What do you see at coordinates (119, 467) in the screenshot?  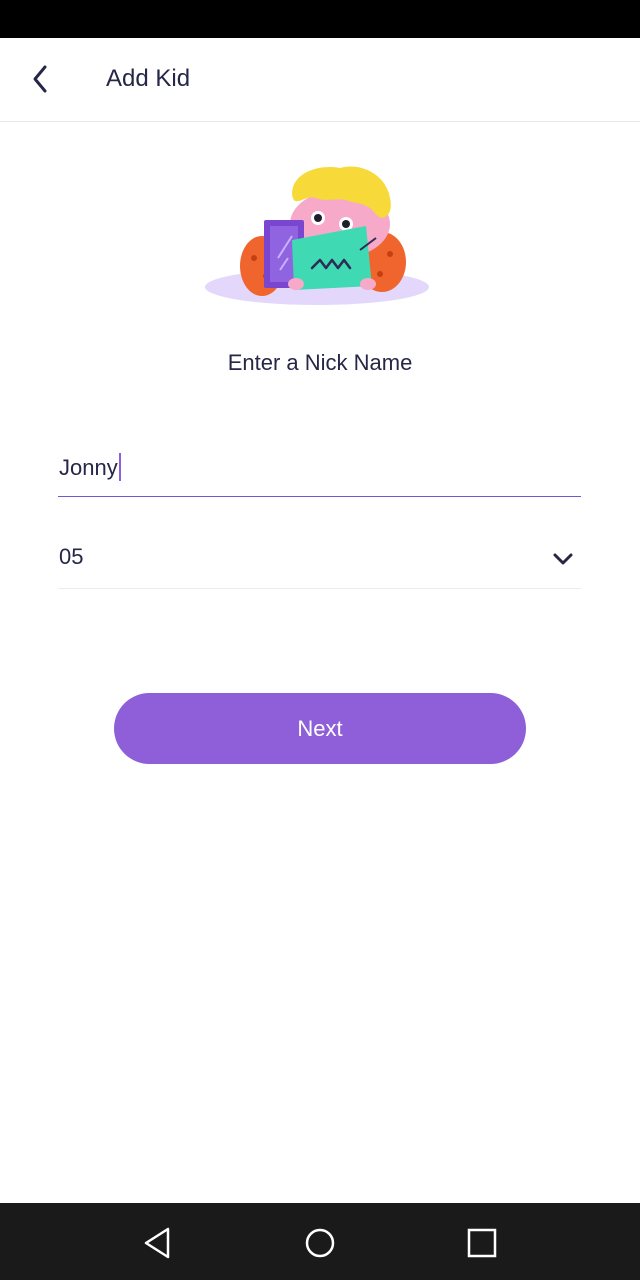 I see `text-cursor` at bounding box center [119, 467].